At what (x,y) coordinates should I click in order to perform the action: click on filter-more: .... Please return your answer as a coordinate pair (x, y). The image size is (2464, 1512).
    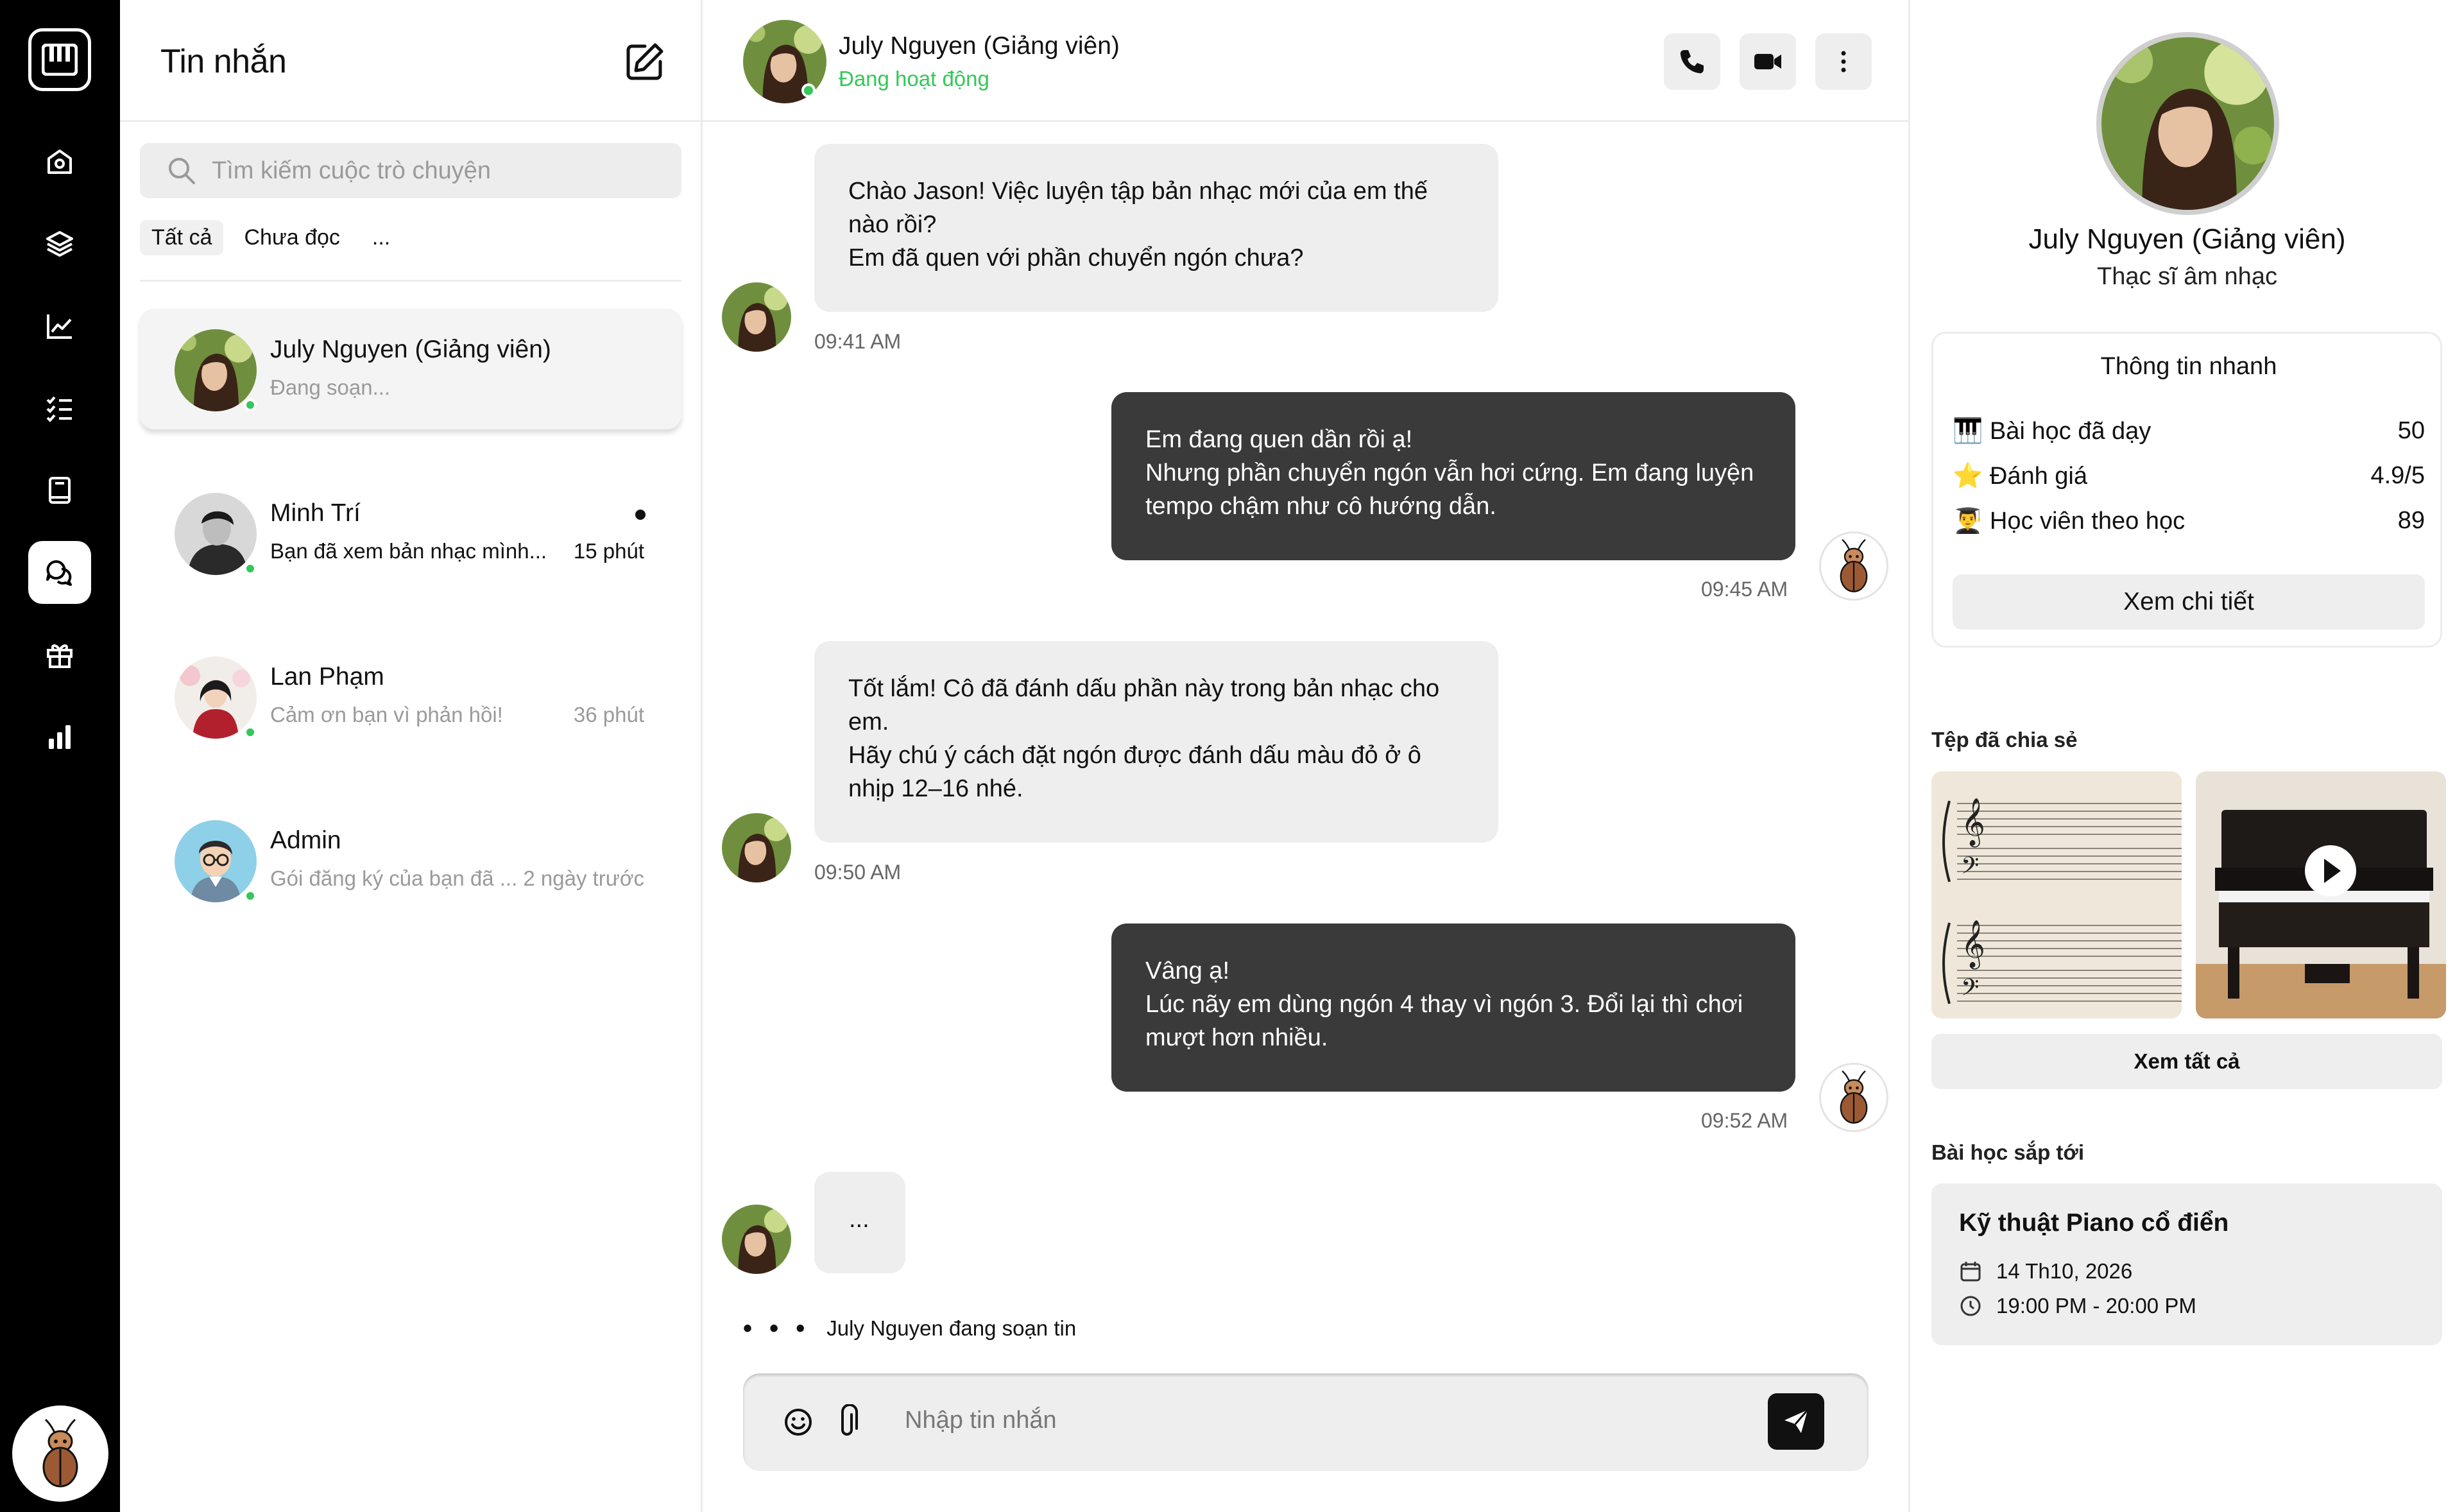
    Looking at the image, I should click on (382, 237).